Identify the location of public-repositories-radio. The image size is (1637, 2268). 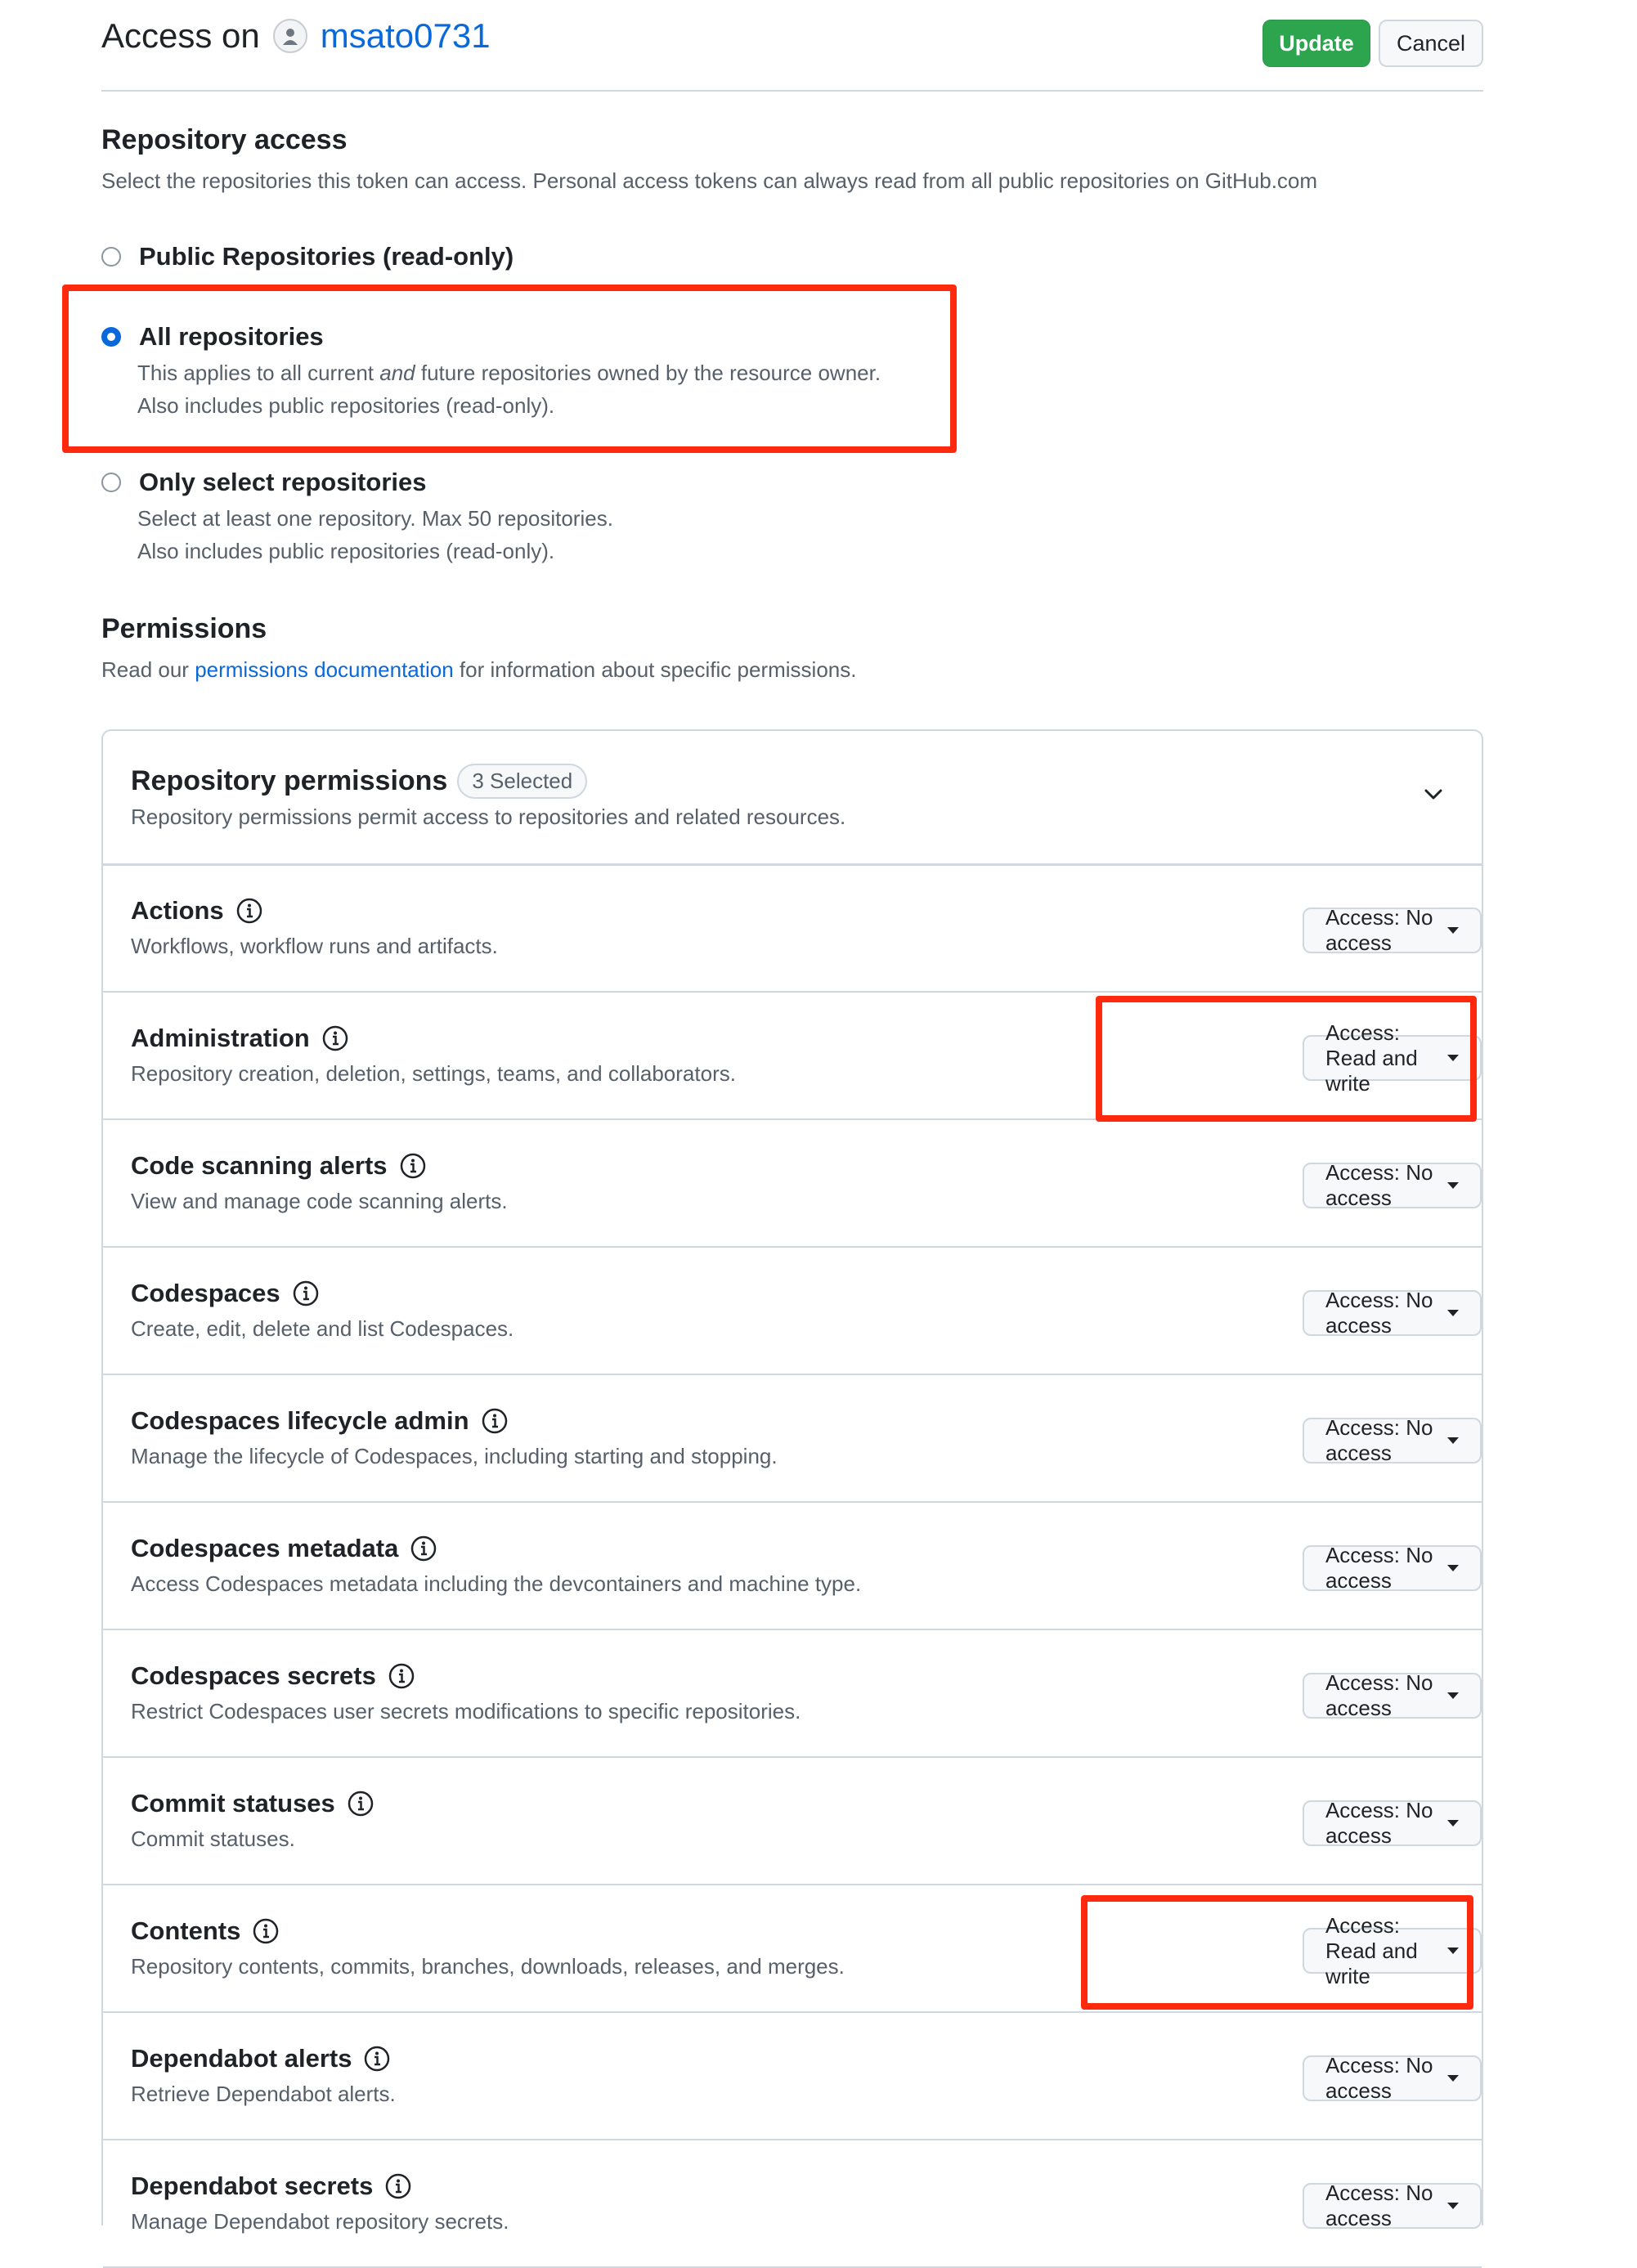
(111, 257).